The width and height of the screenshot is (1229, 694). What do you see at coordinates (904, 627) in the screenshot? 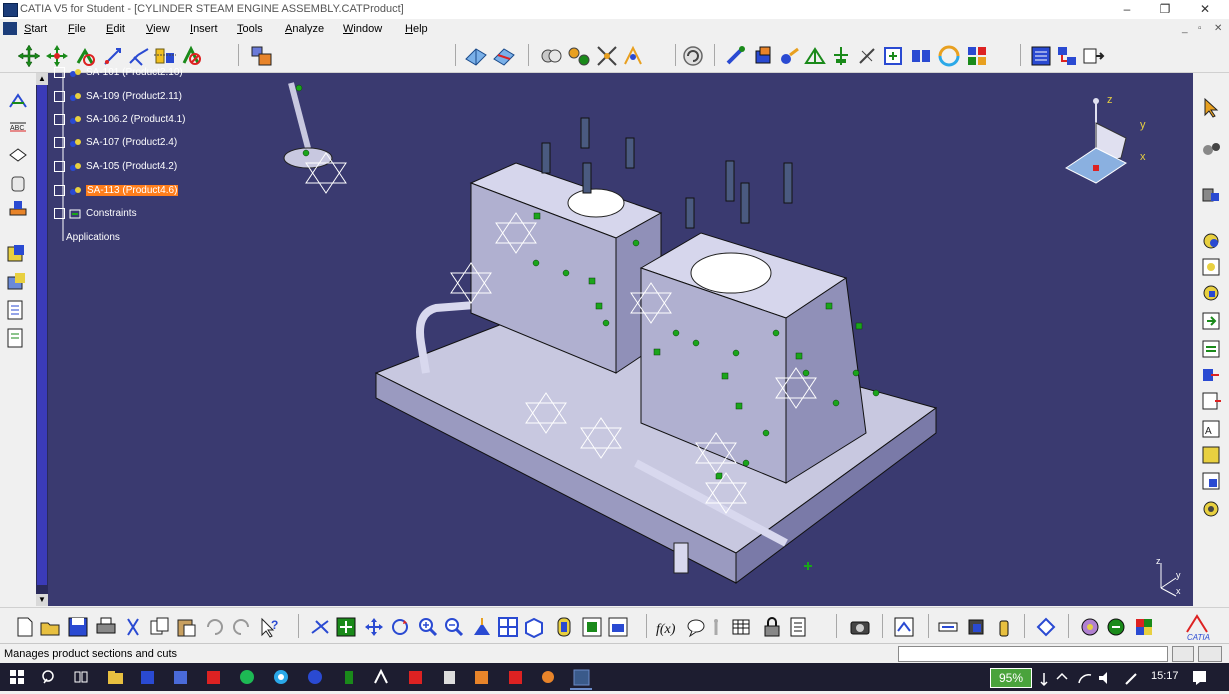
I see `camera-icon` at bounding box center [904, 627].